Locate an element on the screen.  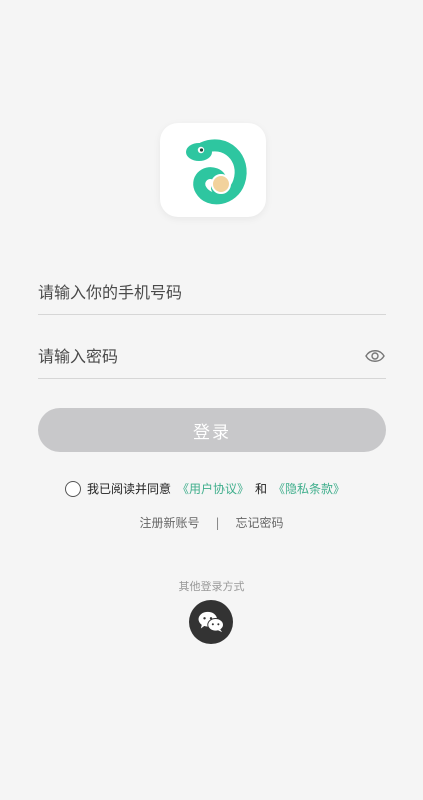
register-link: 注册新账号 is located at coordinates (169, 522).